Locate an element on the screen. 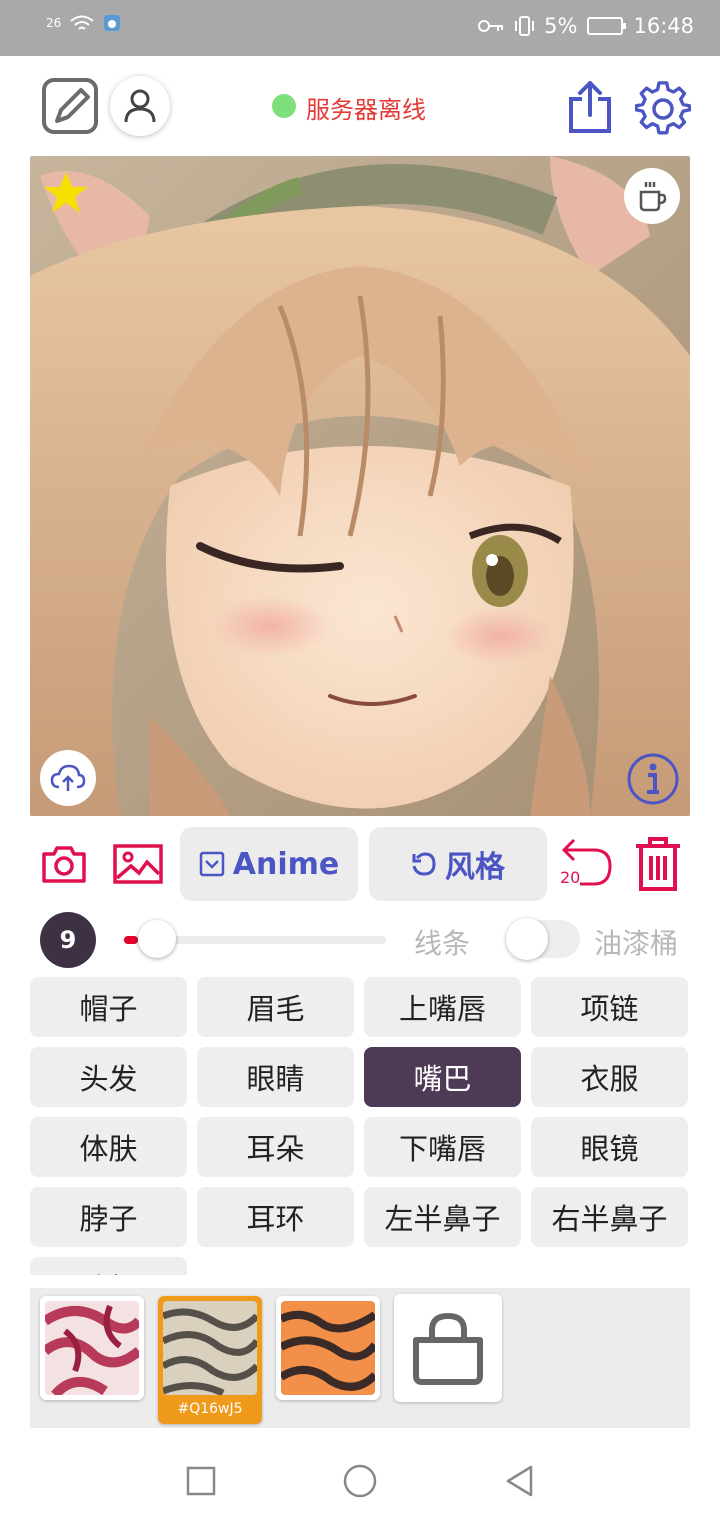 This screenshot has height=1520, width=720. part-button-neck: 脖子 is located at coordinates (108, 1217).